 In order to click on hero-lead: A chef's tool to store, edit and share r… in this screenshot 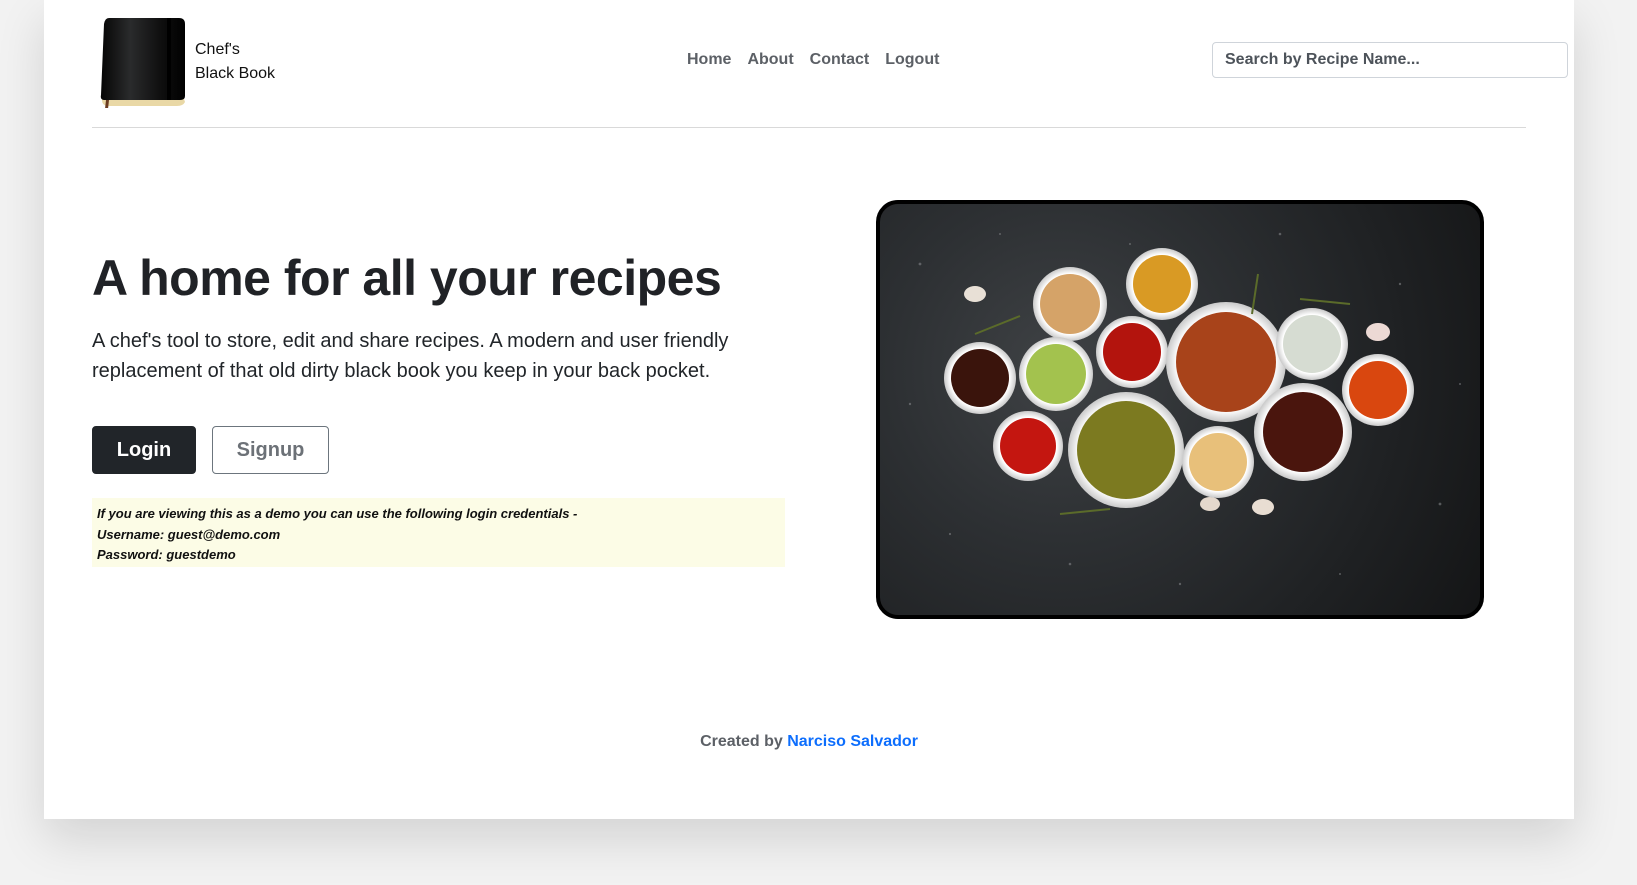, I will do `click(410, 356)`.